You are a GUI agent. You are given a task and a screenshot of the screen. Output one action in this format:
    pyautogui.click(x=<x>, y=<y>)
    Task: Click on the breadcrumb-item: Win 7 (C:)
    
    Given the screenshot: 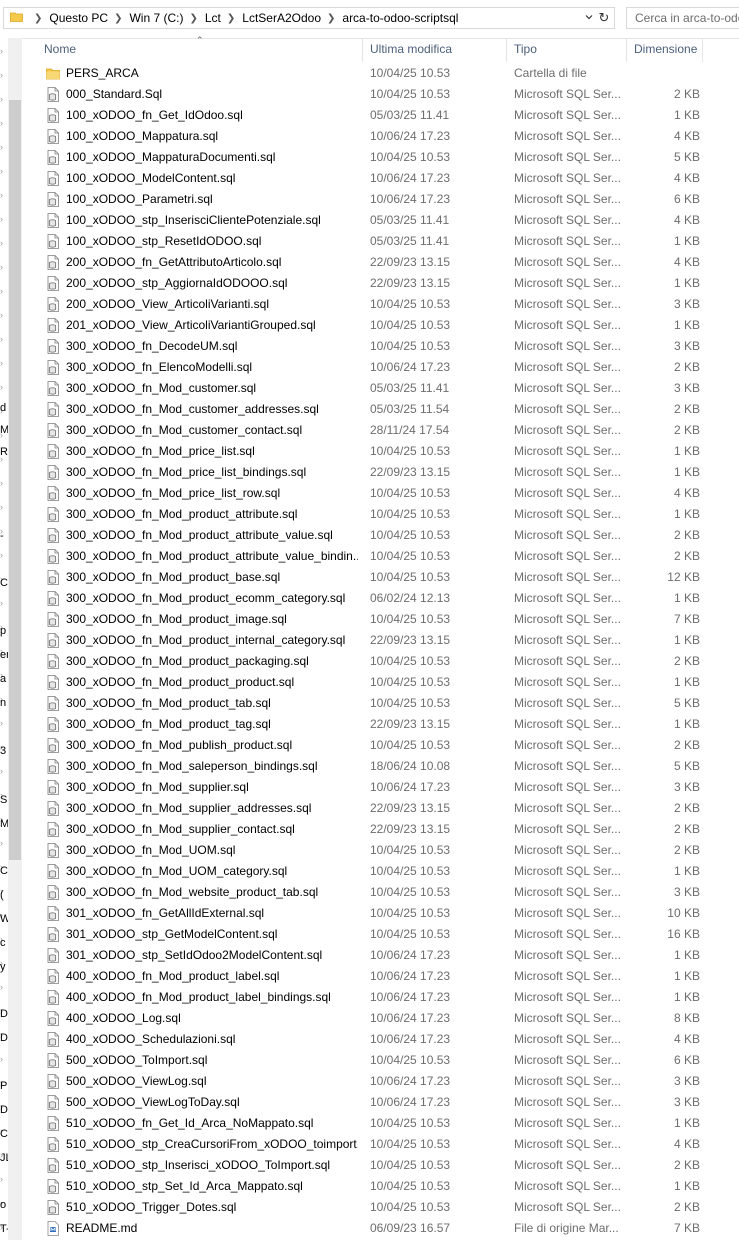 What is the action you would take?
    pyautogui.click(x=156, y=18)
    